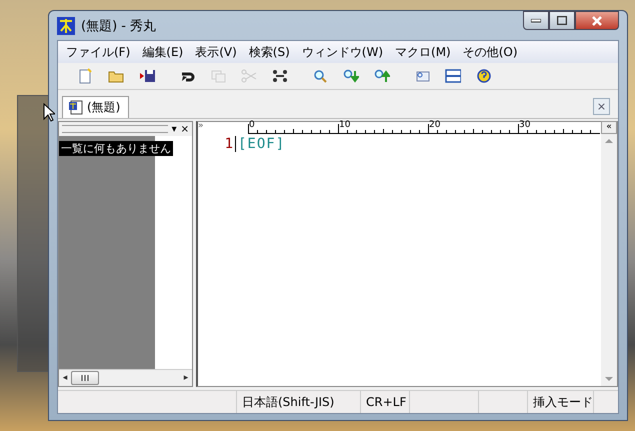 This screenshot has width=635, height=431. I want to click on menu-item: ウィンドウ(W), so click(343, 52).